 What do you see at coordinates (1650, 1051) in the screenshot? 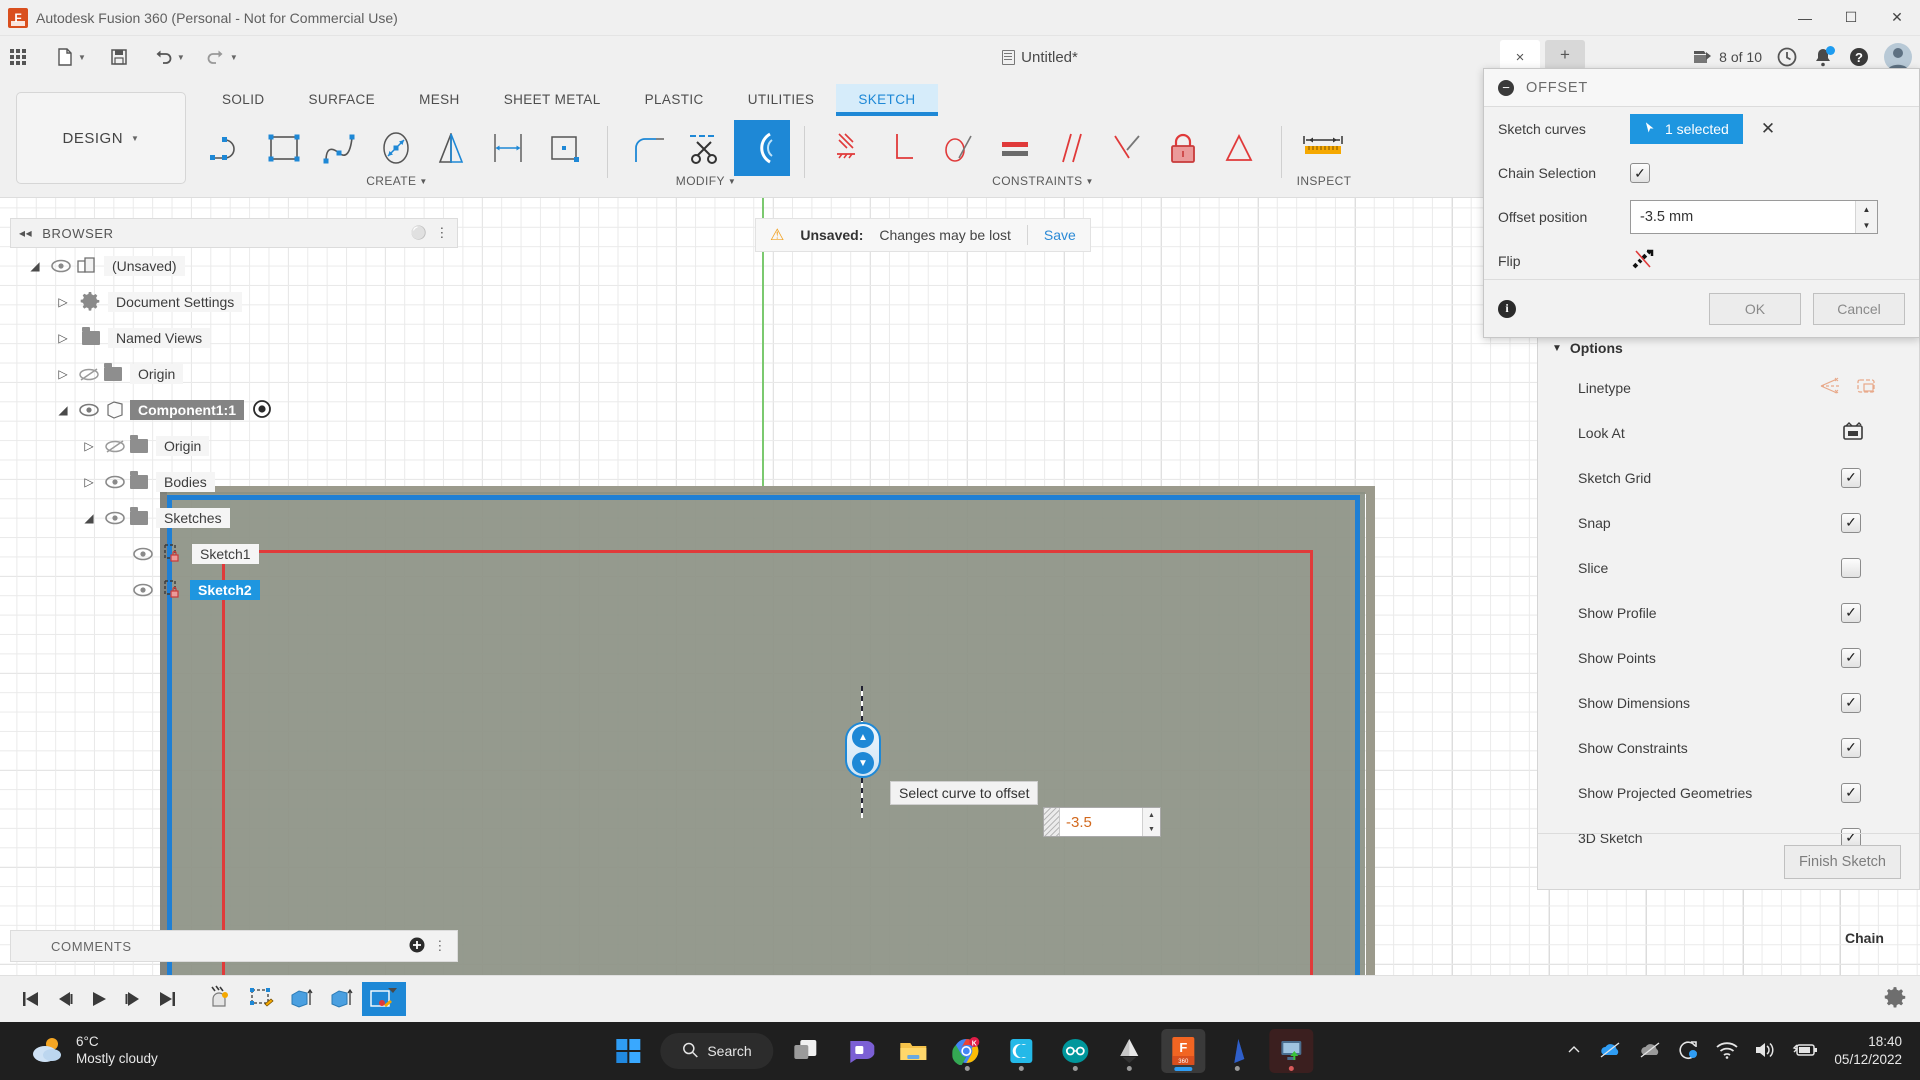
I see `onedrive-grey-icon` at bounding box center [1650, 1051].